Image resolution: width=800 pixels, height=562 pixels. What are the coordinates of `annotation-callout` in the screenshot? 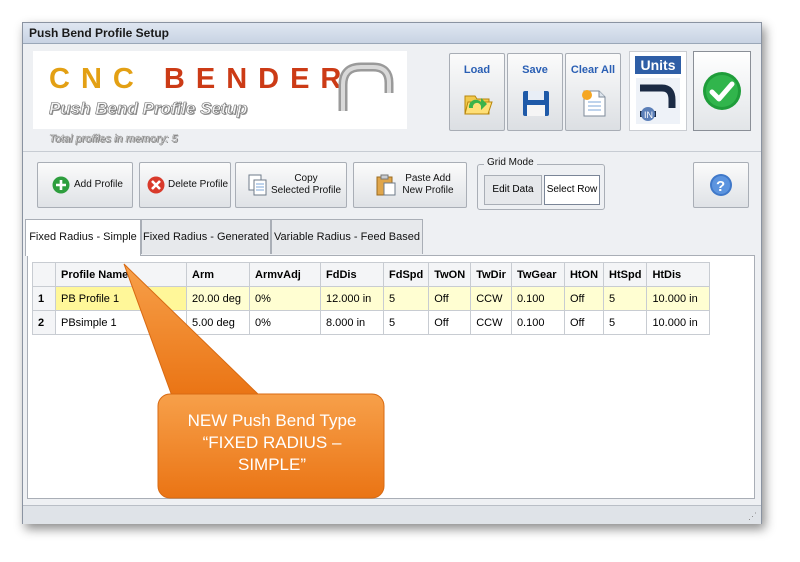 It's located at (254, 381).